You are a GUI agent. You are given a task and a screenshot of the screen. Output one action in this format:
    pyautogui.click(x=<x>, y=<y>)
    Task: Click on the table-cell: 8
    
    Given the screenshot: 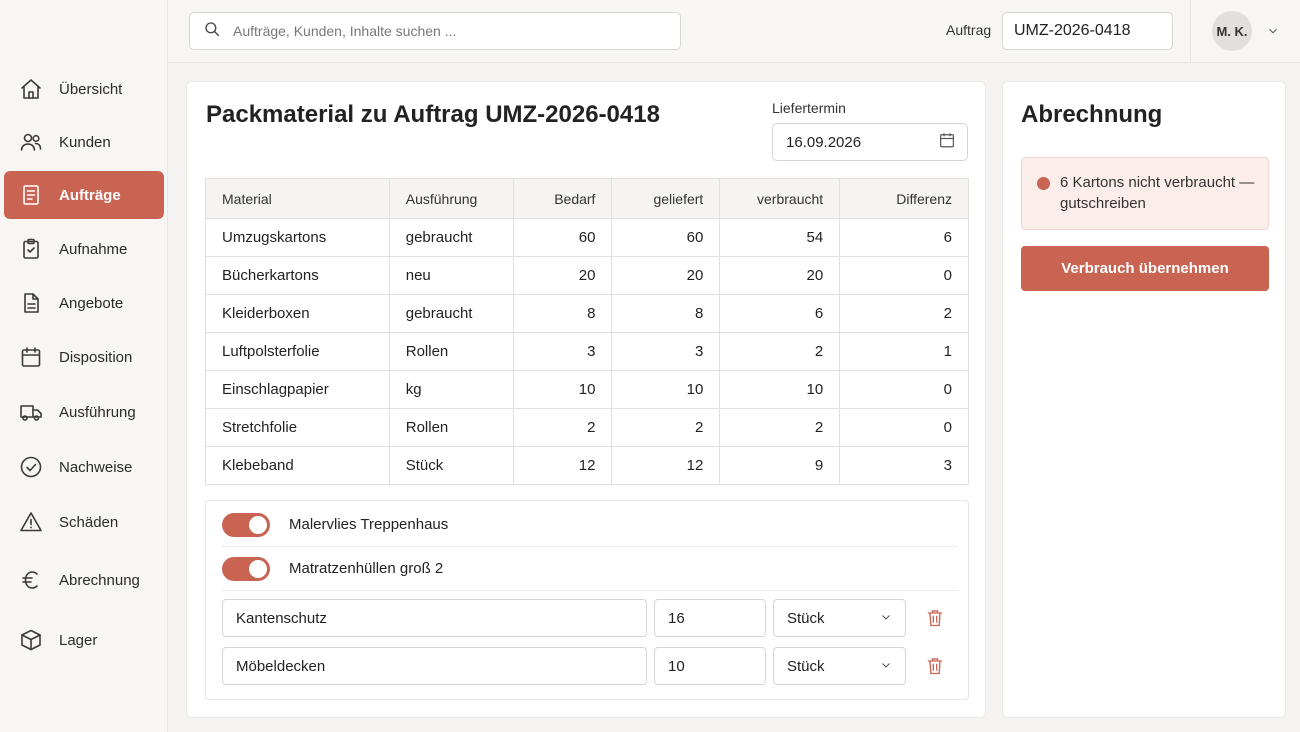 What is the action you would take?
    pyautogui.click(x=562, y=313)
    